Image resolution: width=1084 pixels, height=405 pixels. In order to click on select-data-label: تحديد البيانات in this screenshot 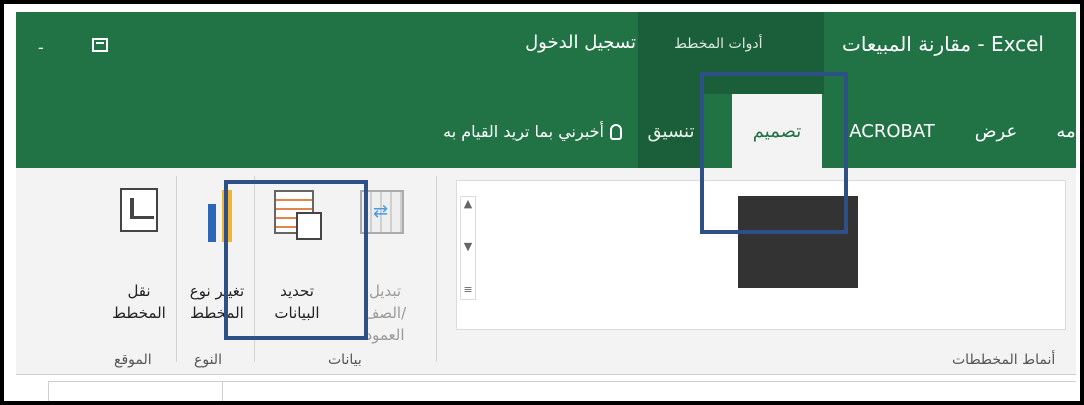, I will do `click(297, 302)`.